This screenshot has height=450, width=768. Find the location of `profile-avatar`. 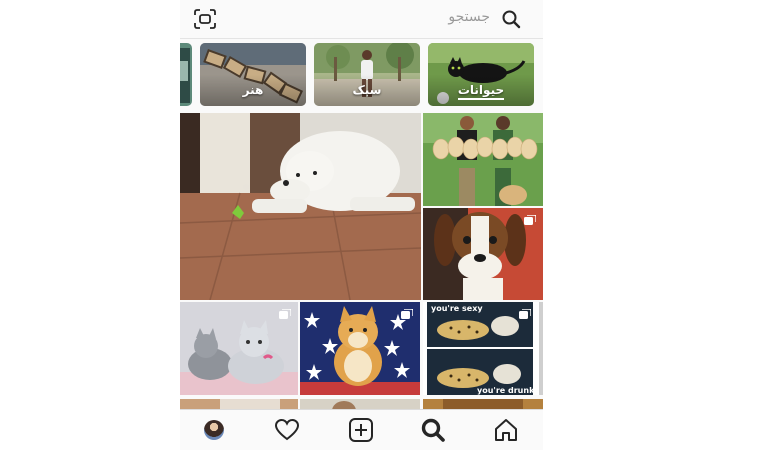

profile-avatar is located at coordinates (214, 430).